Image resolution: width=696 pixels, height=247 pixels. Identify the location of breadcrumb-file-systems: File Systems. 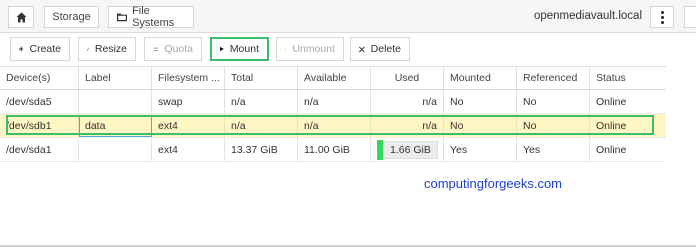
(151, 17).